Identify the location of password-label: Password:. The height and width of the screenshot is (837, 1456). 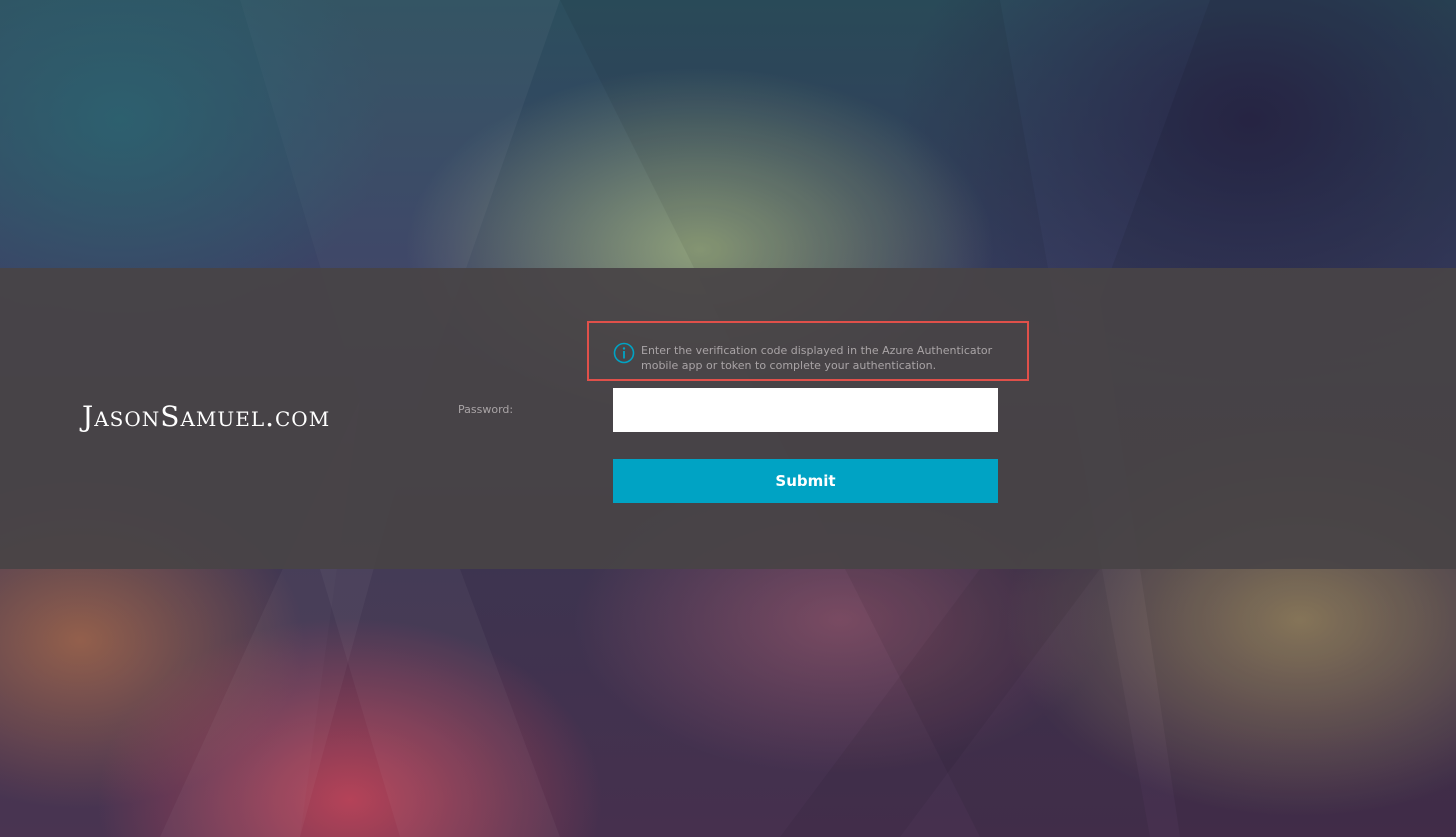
(486, 409).